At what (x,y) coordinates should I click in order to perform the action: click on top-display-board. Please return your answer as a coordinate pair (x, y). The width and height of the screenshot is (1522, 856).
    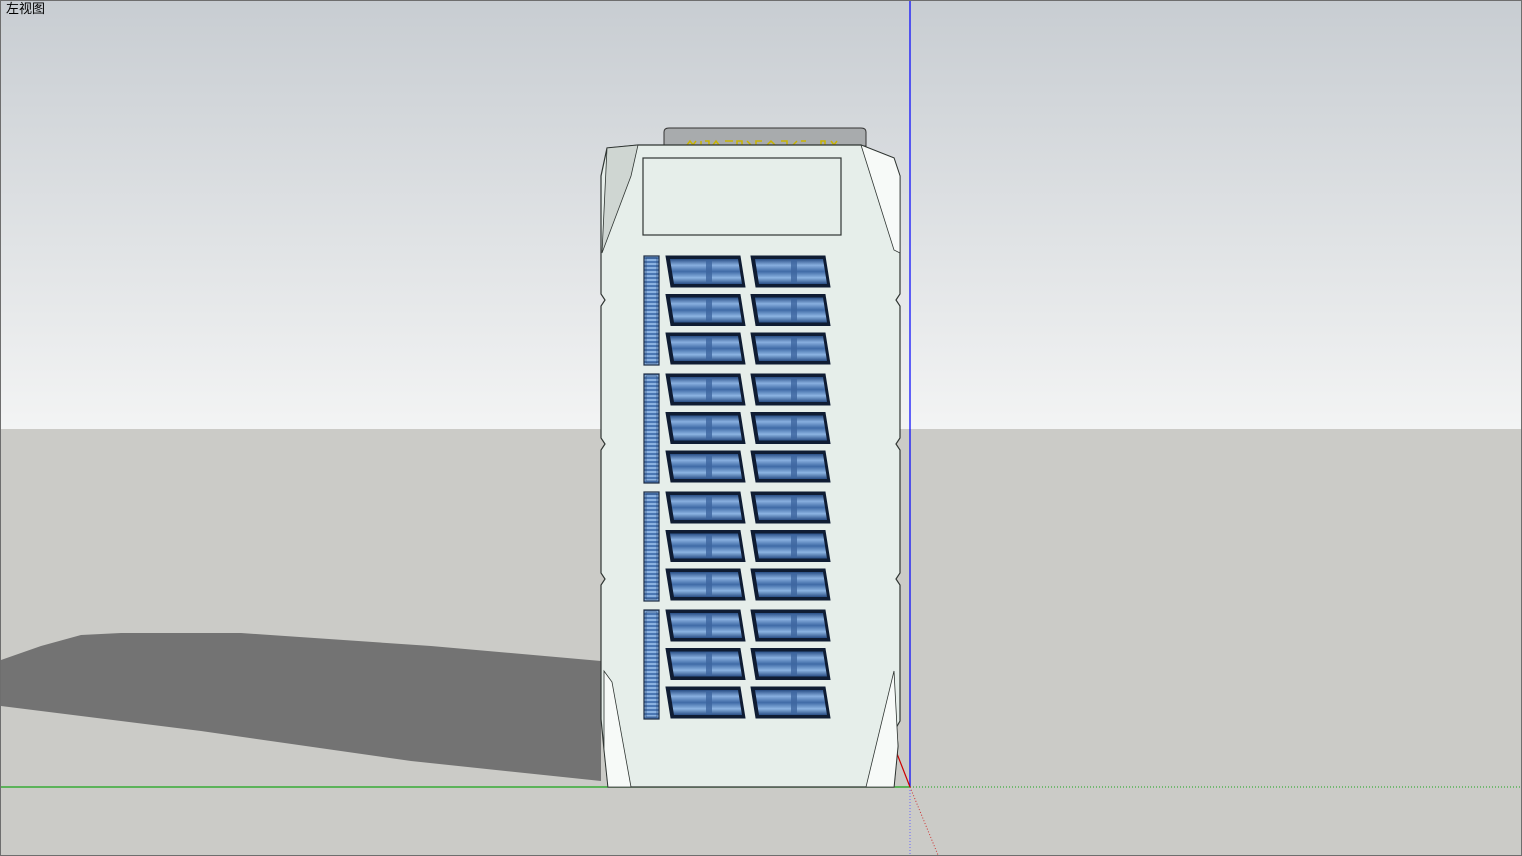
    Looking at the image, I should click on (742, 196).